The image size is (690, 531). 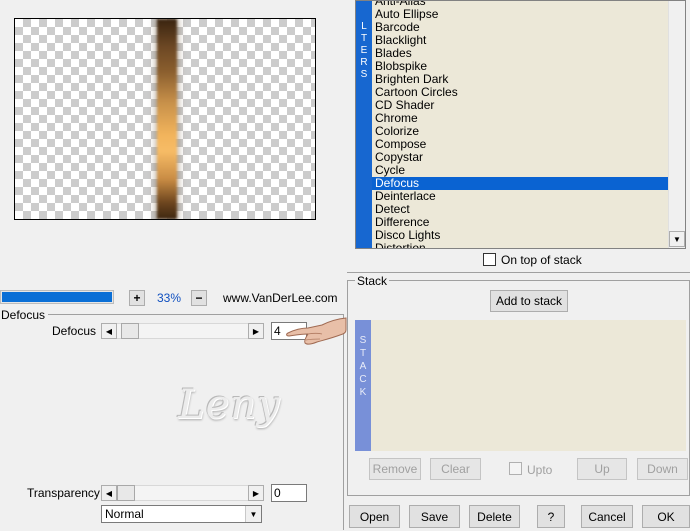 What do you see at coordinates (74, 331) in the screenshot?
I see `defocus-label: Defocus` at bounding box center [74, 331].